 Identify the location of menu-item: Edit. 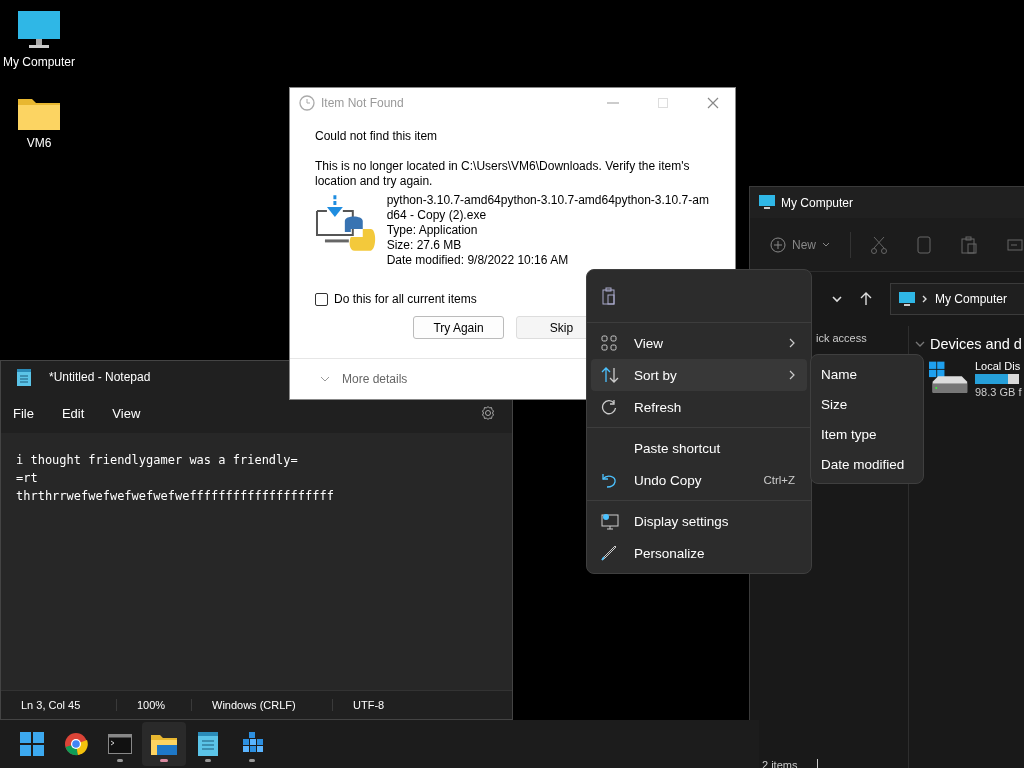
(73, 413).